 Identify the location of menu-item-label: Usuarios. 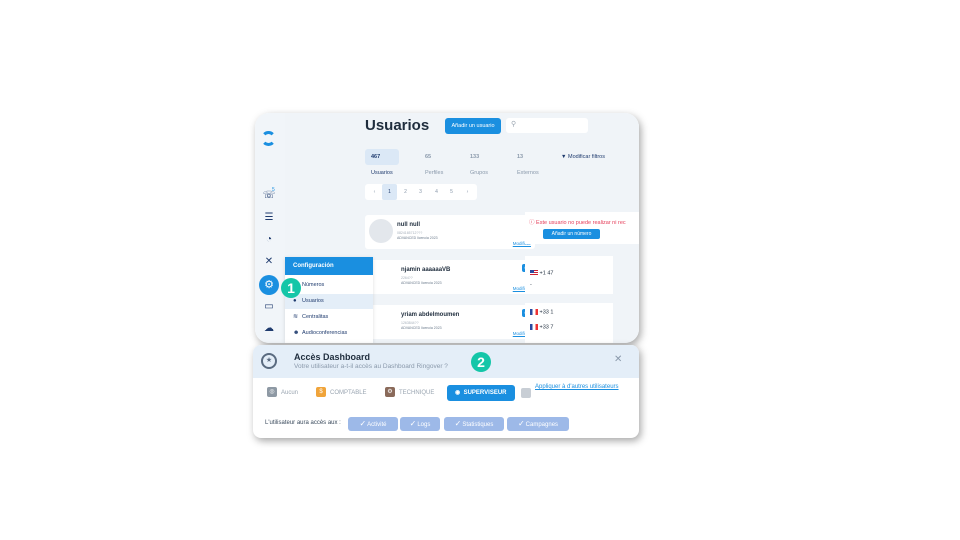
(313, 301).